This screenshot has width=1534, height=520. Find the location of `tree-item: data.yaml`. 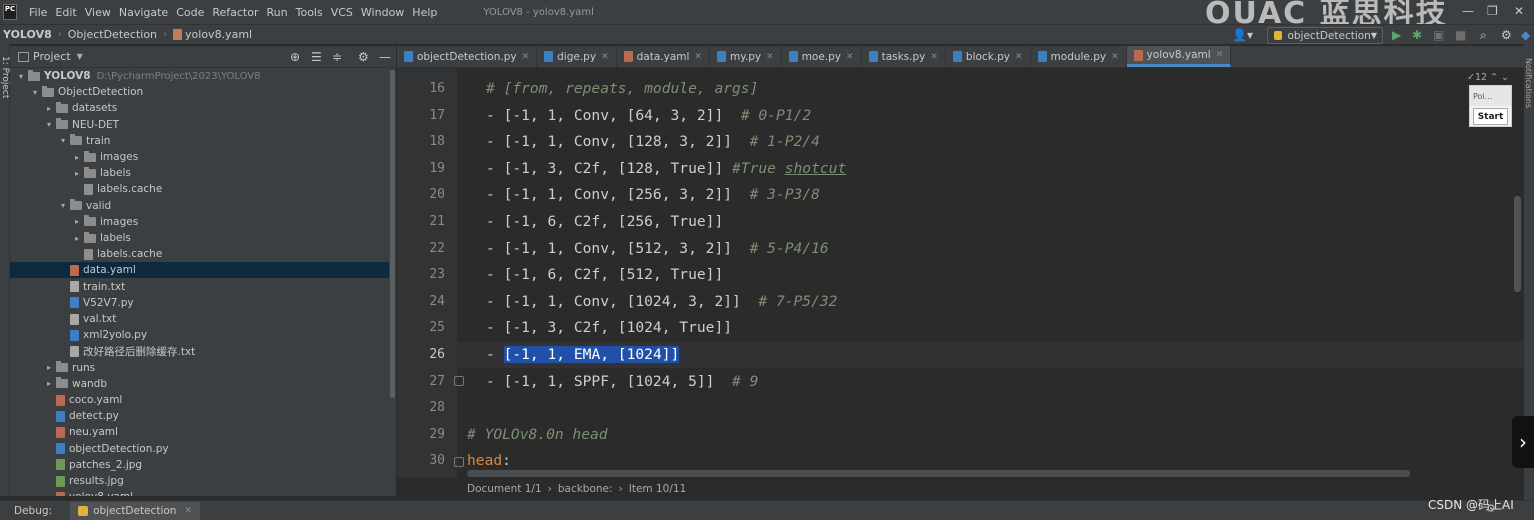

tree-item: data.yaml is located at coordinates (199, 270).